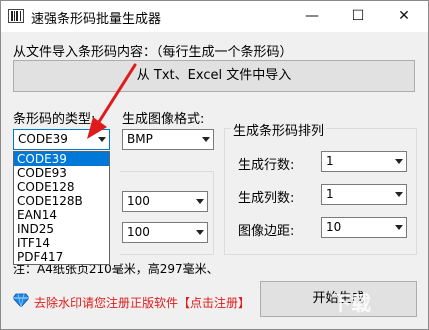 This screenshot has width=429, height=330. What do you see at coordinates (21, 300) in the screenshot?
I see `diamond-icon` at bounding box center [21, 300].